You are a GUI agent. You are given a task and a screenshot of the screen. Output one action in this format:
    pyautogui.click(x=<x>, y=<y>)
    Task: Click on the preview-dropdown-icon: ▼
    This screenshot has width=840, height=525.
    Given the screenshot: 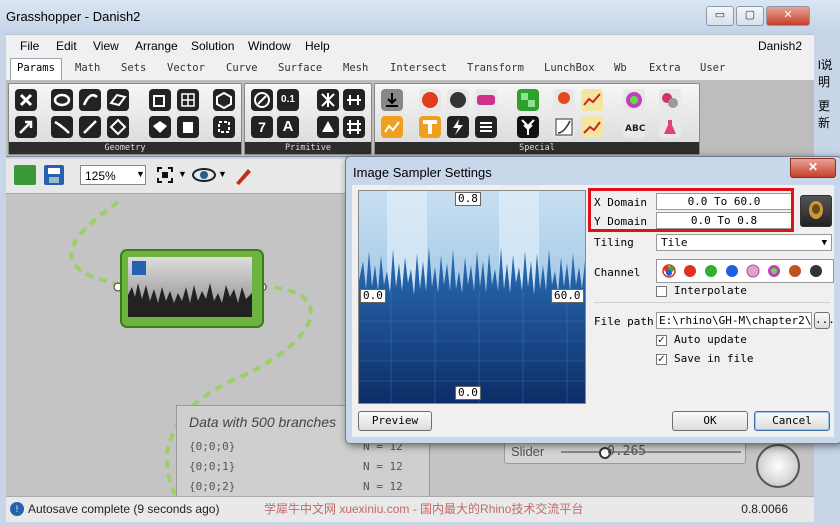 What is the action you would take?
    pyautogui.click(x=222, y=174)
    